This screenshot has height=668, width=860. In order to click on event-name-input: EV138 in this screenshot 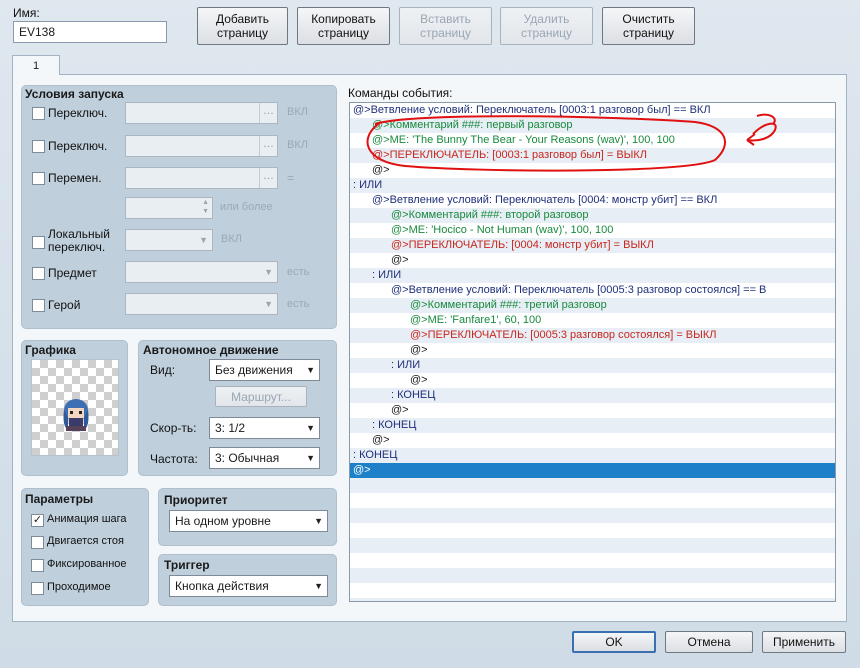, I will do `click(90, 32)`.